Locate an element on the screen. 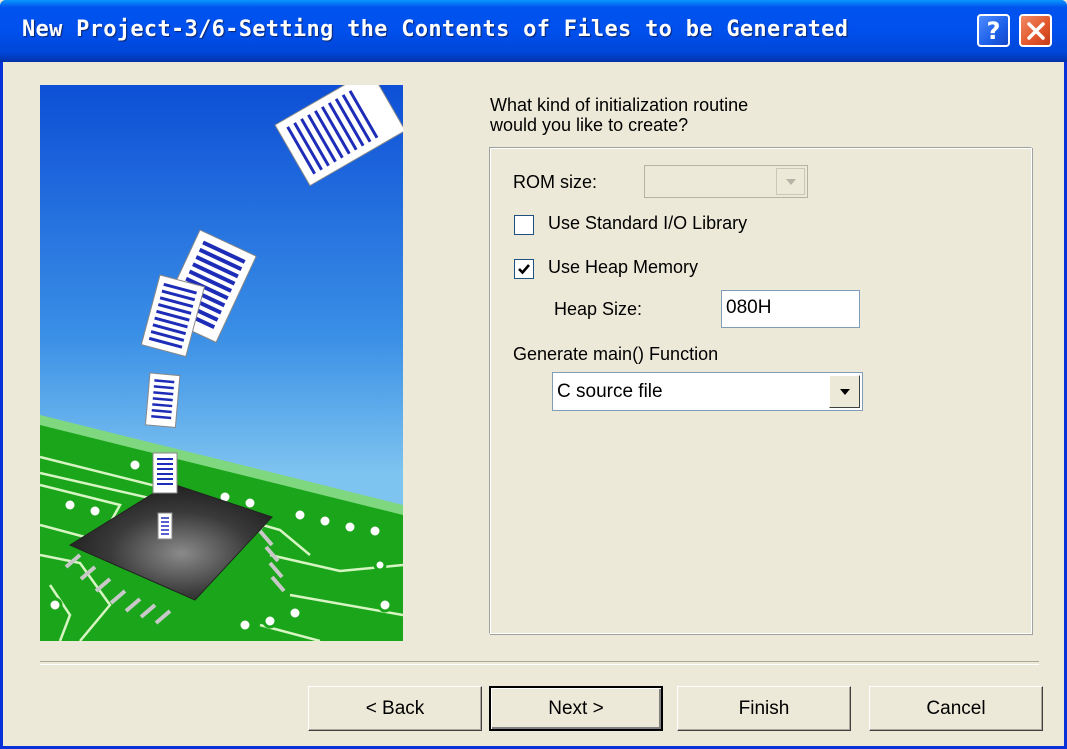 The height and width of the screenshot is (749, 1067). main-func-label: Generate main() Function is located at coordinates (616, 354).